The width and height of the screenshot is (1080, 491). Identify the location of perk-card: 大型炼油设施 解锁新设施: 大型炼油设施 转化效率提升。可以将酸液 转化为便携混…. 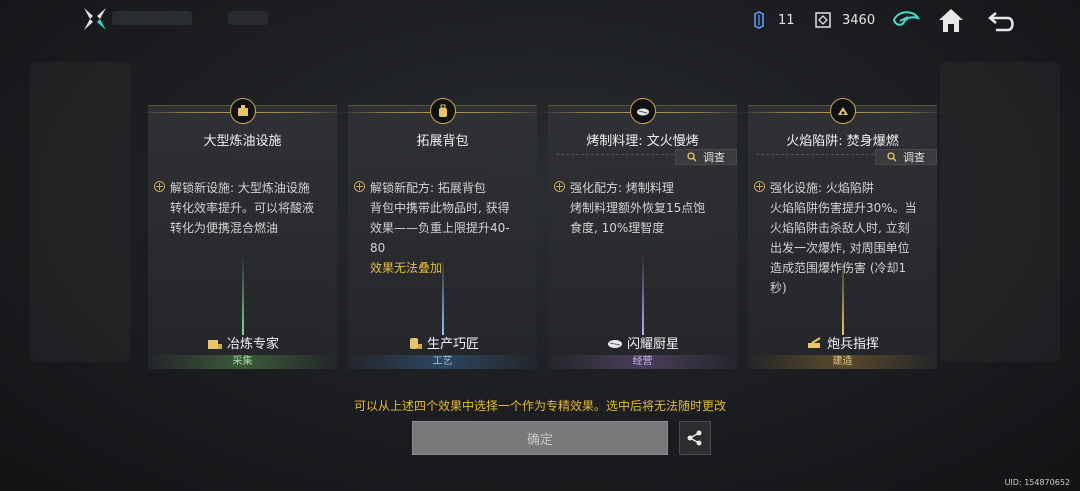
(242, 233).